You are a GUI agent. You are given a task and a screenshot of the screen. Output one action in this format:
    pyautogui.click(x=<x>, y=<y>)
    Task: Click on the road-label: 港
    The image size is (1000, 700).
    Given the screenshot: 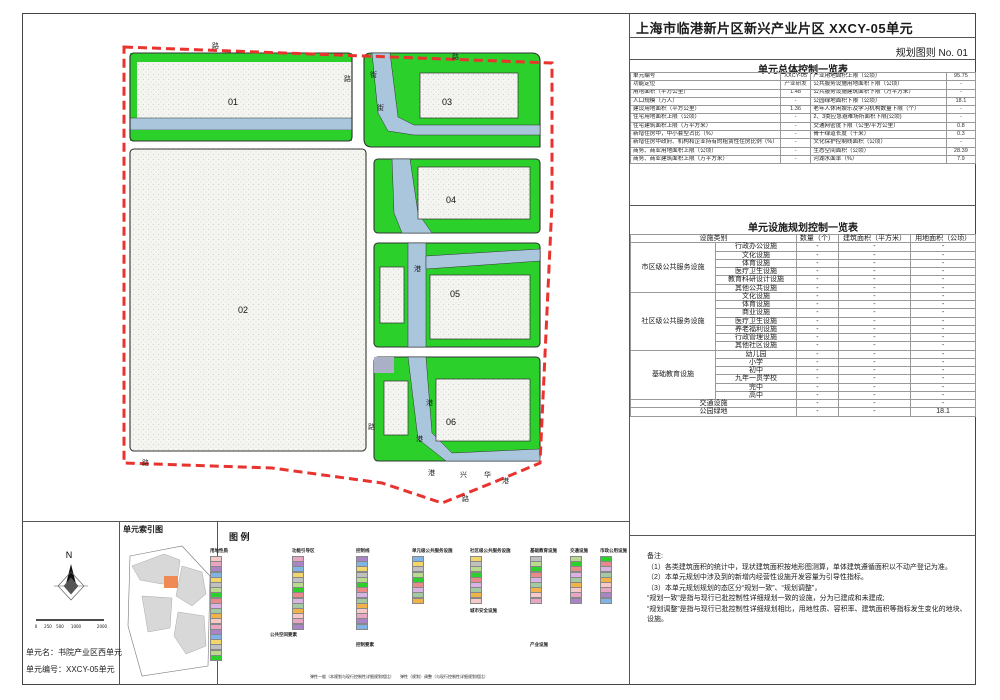 What is the action you would take?
    pyautogui.click(x=431, y=472)
    